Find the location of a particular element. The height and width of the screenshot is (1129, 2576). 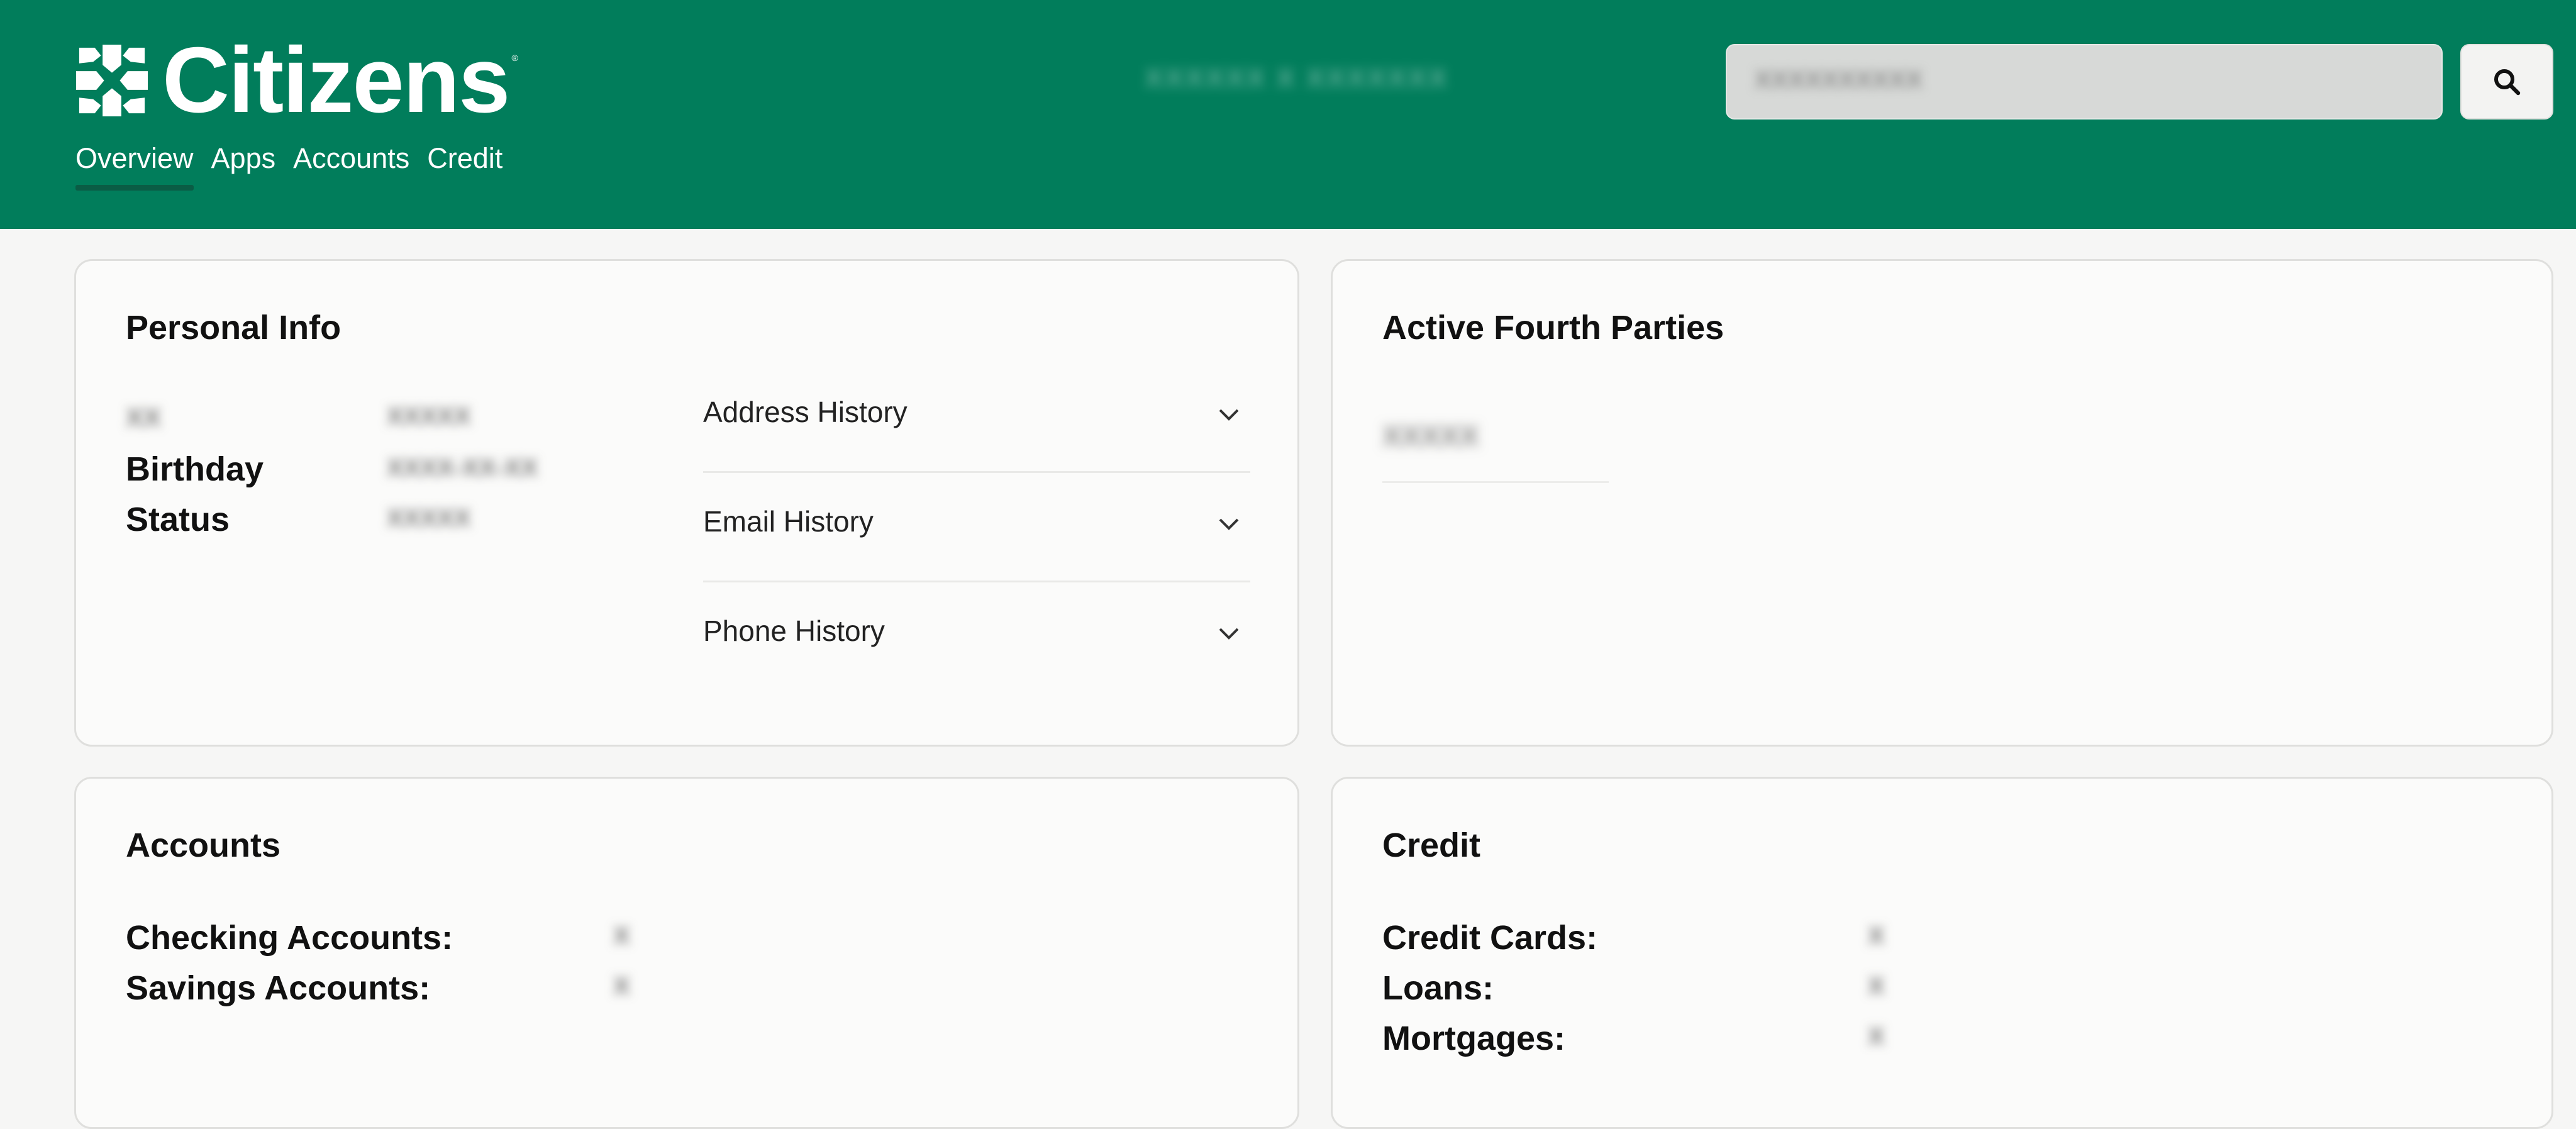

savings-accounts-label: Savings Accounts: is located at coordinates (278, 988).